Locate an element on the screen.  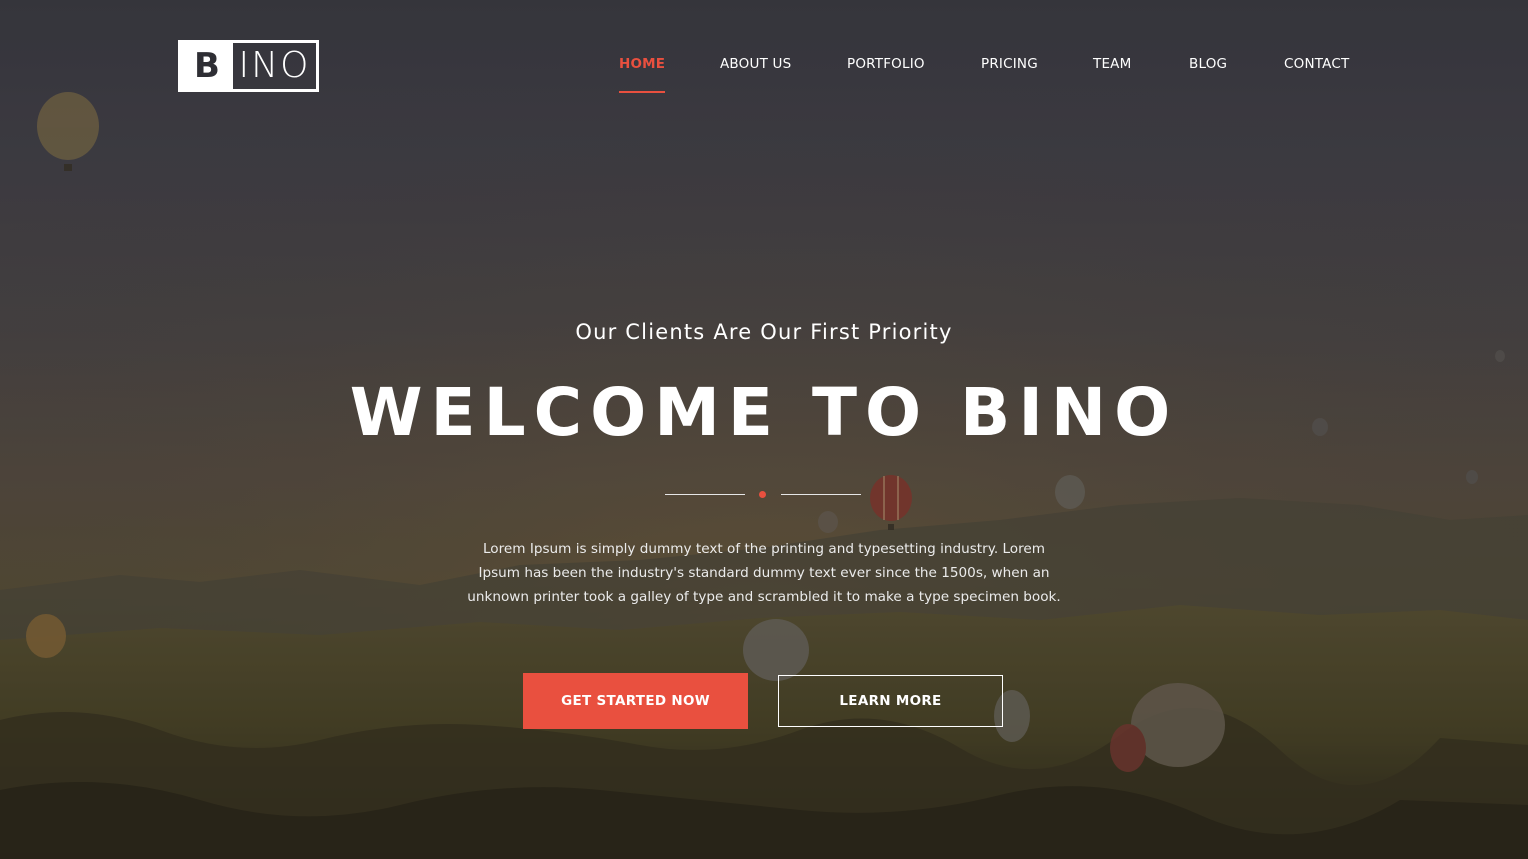
nav-item-portfolio: PORTFOLIO is located at coordinates (886, 64).